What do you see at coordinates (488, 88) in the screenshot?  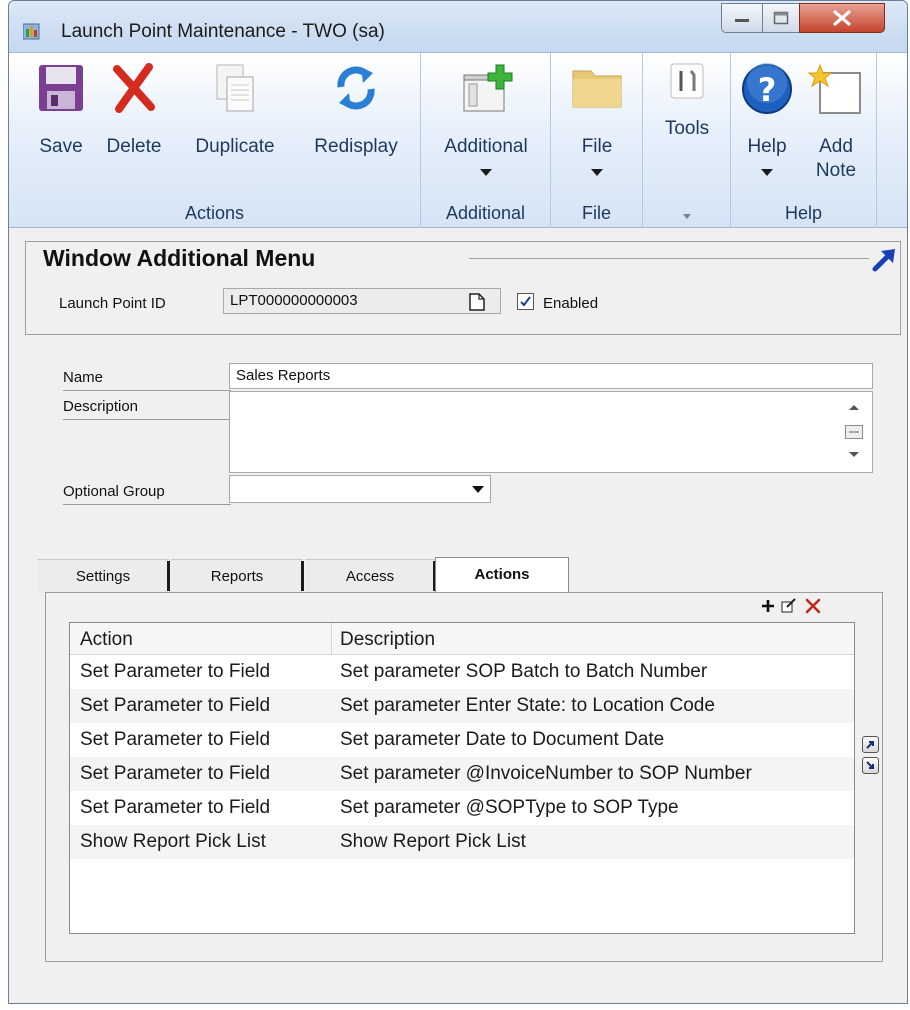 I see `additional-menu-icon` at bounding box center [488, 88].